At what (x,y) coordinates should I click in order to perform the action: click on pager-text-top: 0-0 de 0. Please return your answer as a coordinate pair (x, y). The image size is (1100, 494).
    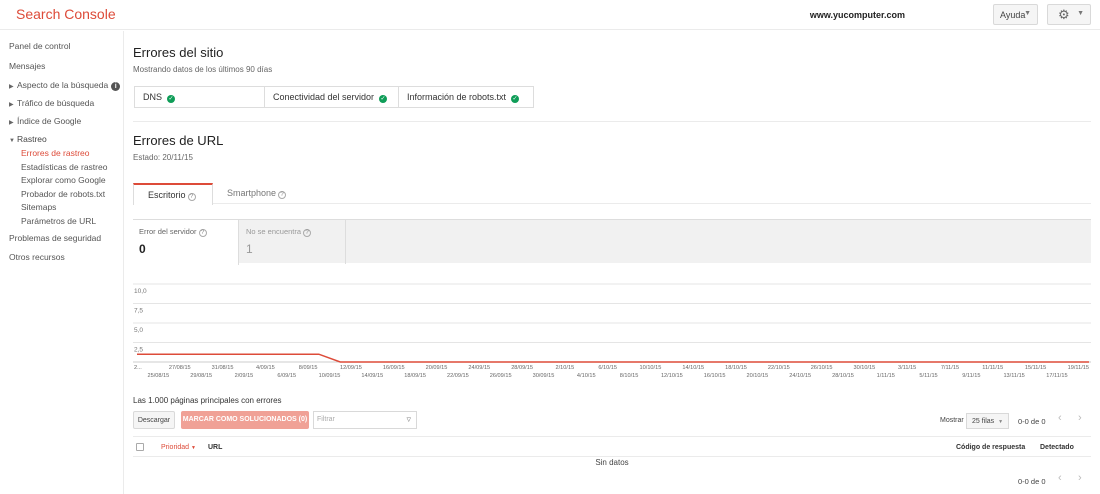
    Looking at the image, I should click on (1032, 421).